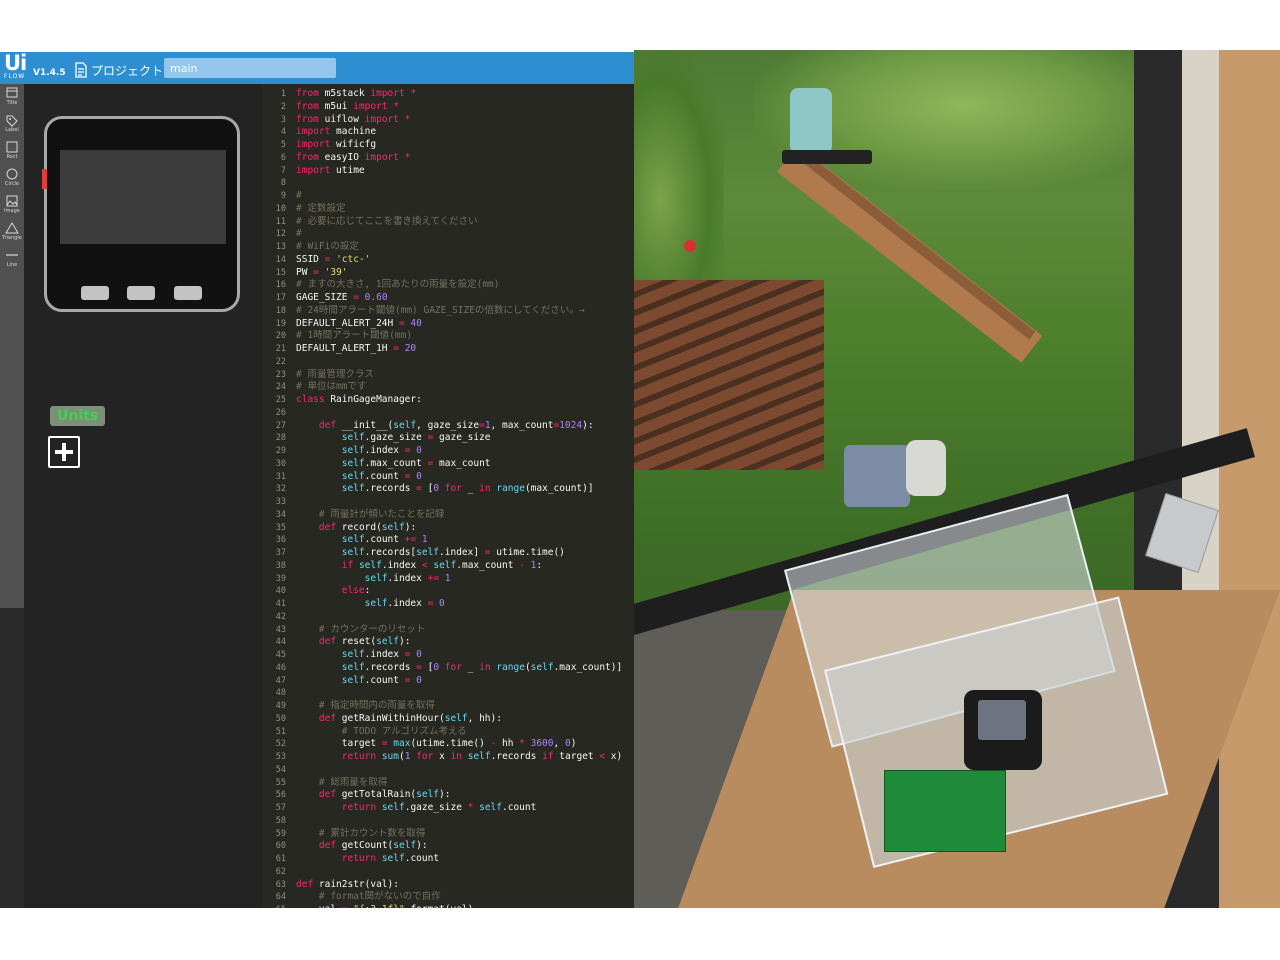 The height and width of the screenshot is (960, 1280). What do you see at coordinates (345, 845) in the screenshot?
I see `code-line: 60 def getCount(self):` at bounding box center [345, 845].